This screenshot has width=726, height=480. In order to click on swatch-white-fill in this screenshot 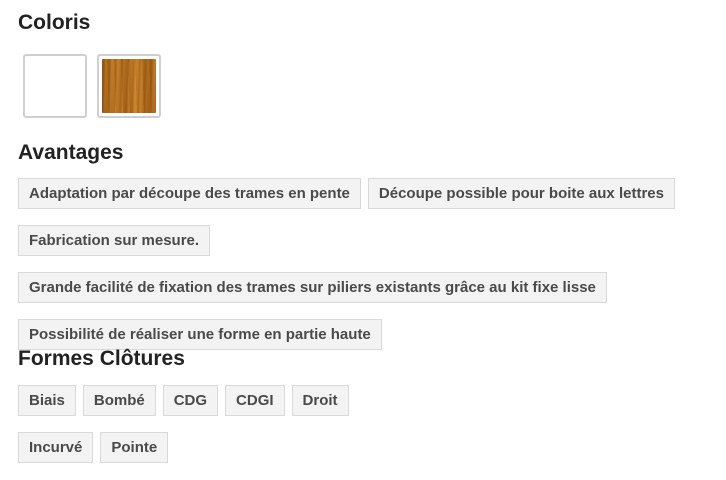, I will do `click(55, 86)`.